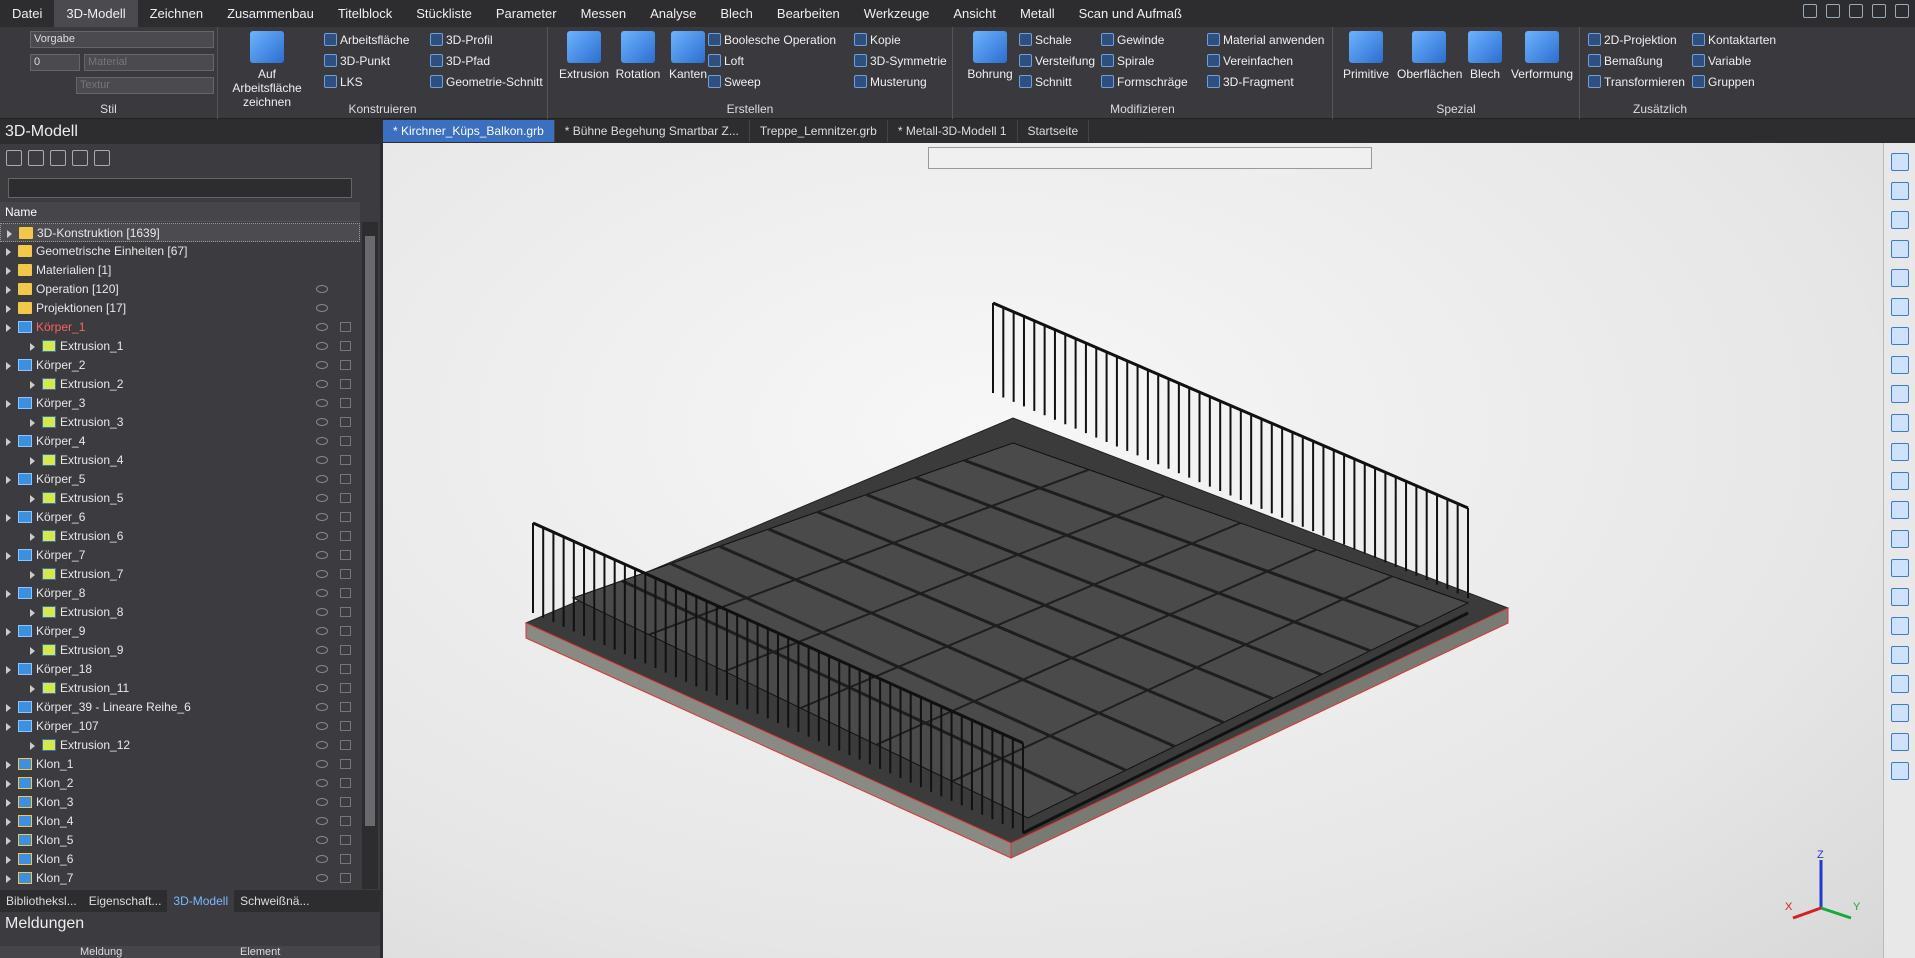 This screenshot has height=958, width=1915. I want to click on transformieren-button: Transformieren, so click(1636, 81).